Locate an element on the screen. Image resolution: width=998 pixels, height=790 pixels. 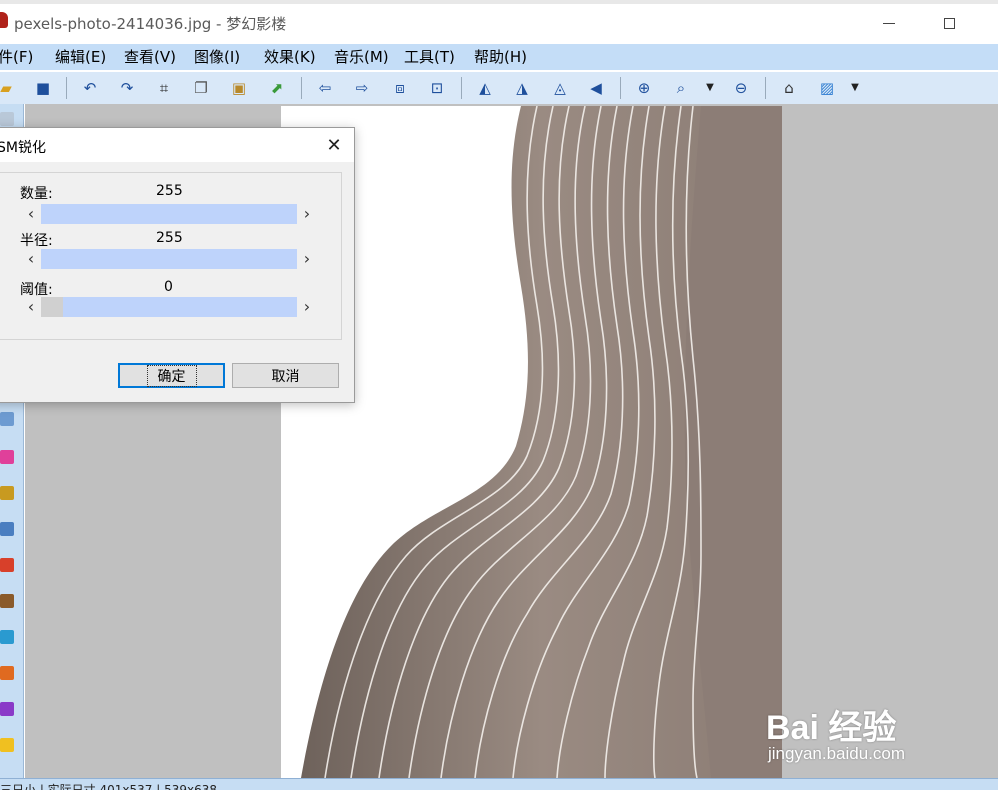
settings-group: 数量: 255 ‹ › 半径: 255 ‹ › 阈值: 0 ‹ › is located at coordinates (171, 256).